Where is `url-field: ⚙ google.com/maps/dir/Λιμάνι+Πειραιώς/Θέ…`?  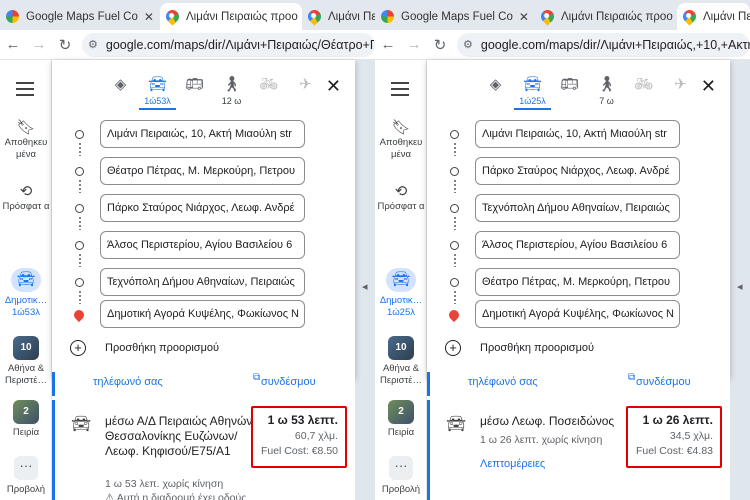 url-field: ⚙ google.com/maps/dir/Λιμάνι+Πειραιώς/Θέ… is located at coordinates (228, 44).